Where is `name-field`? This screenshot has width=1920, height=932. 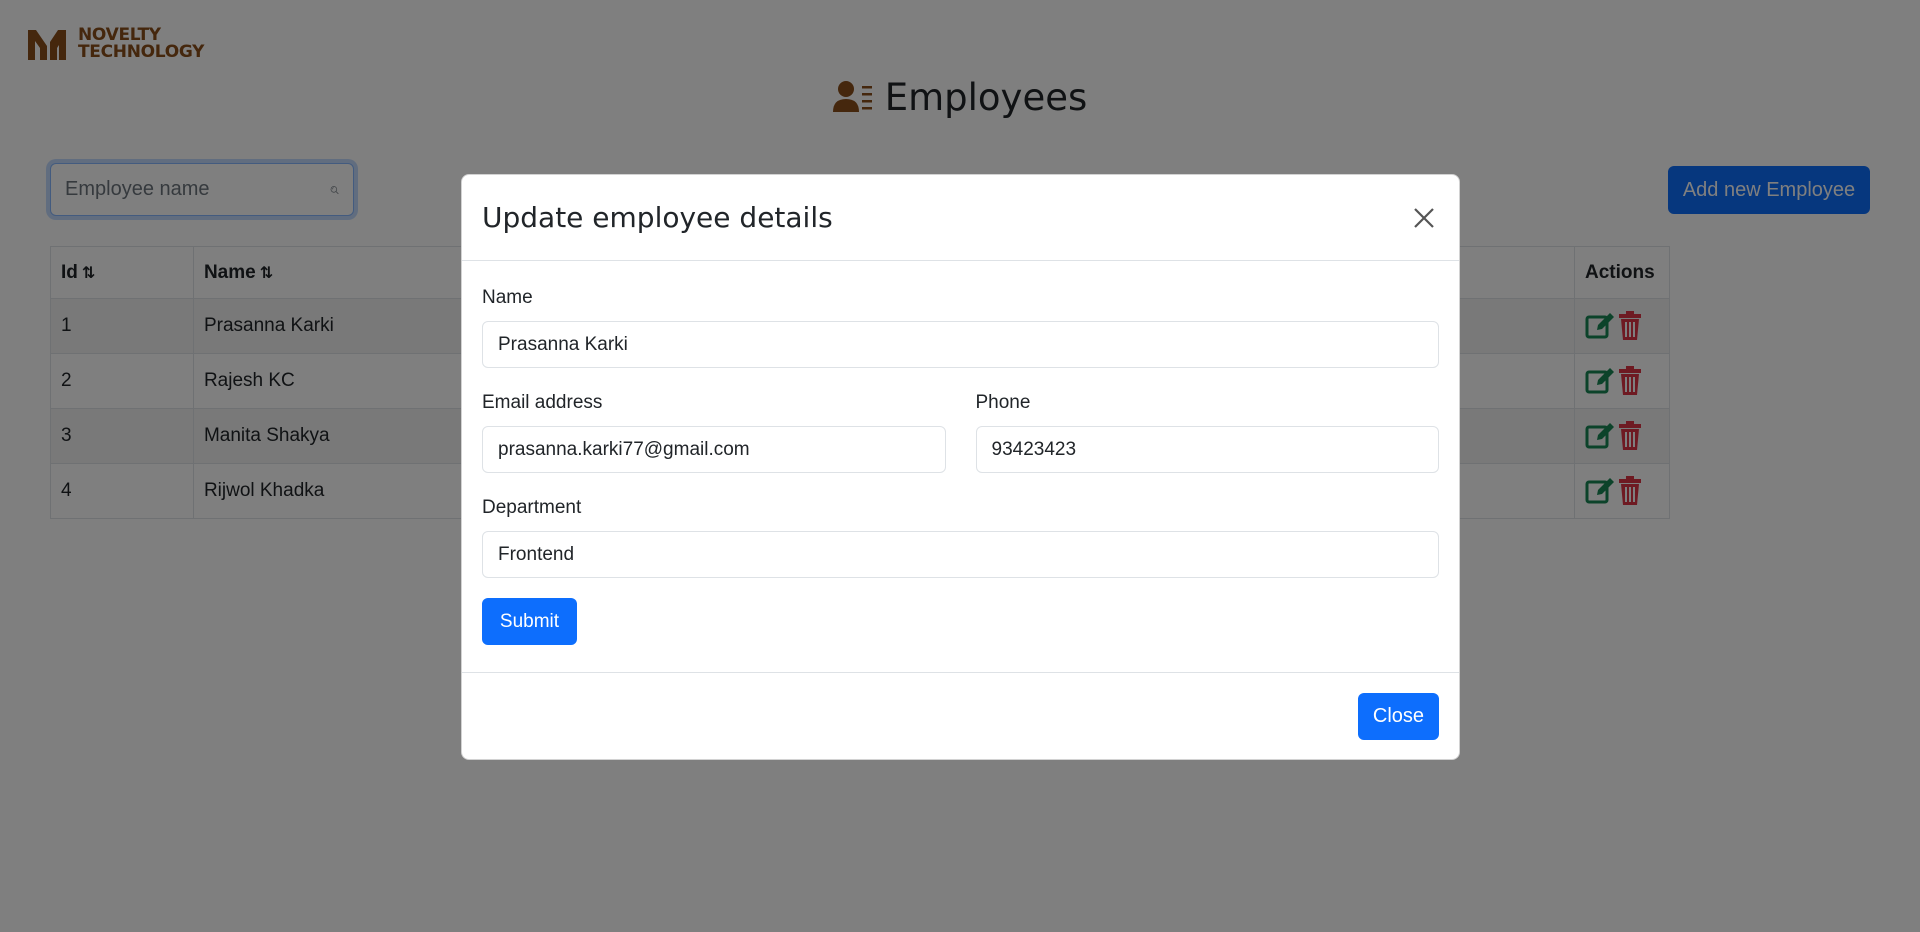
name-field is located at coordinates (960, 344).